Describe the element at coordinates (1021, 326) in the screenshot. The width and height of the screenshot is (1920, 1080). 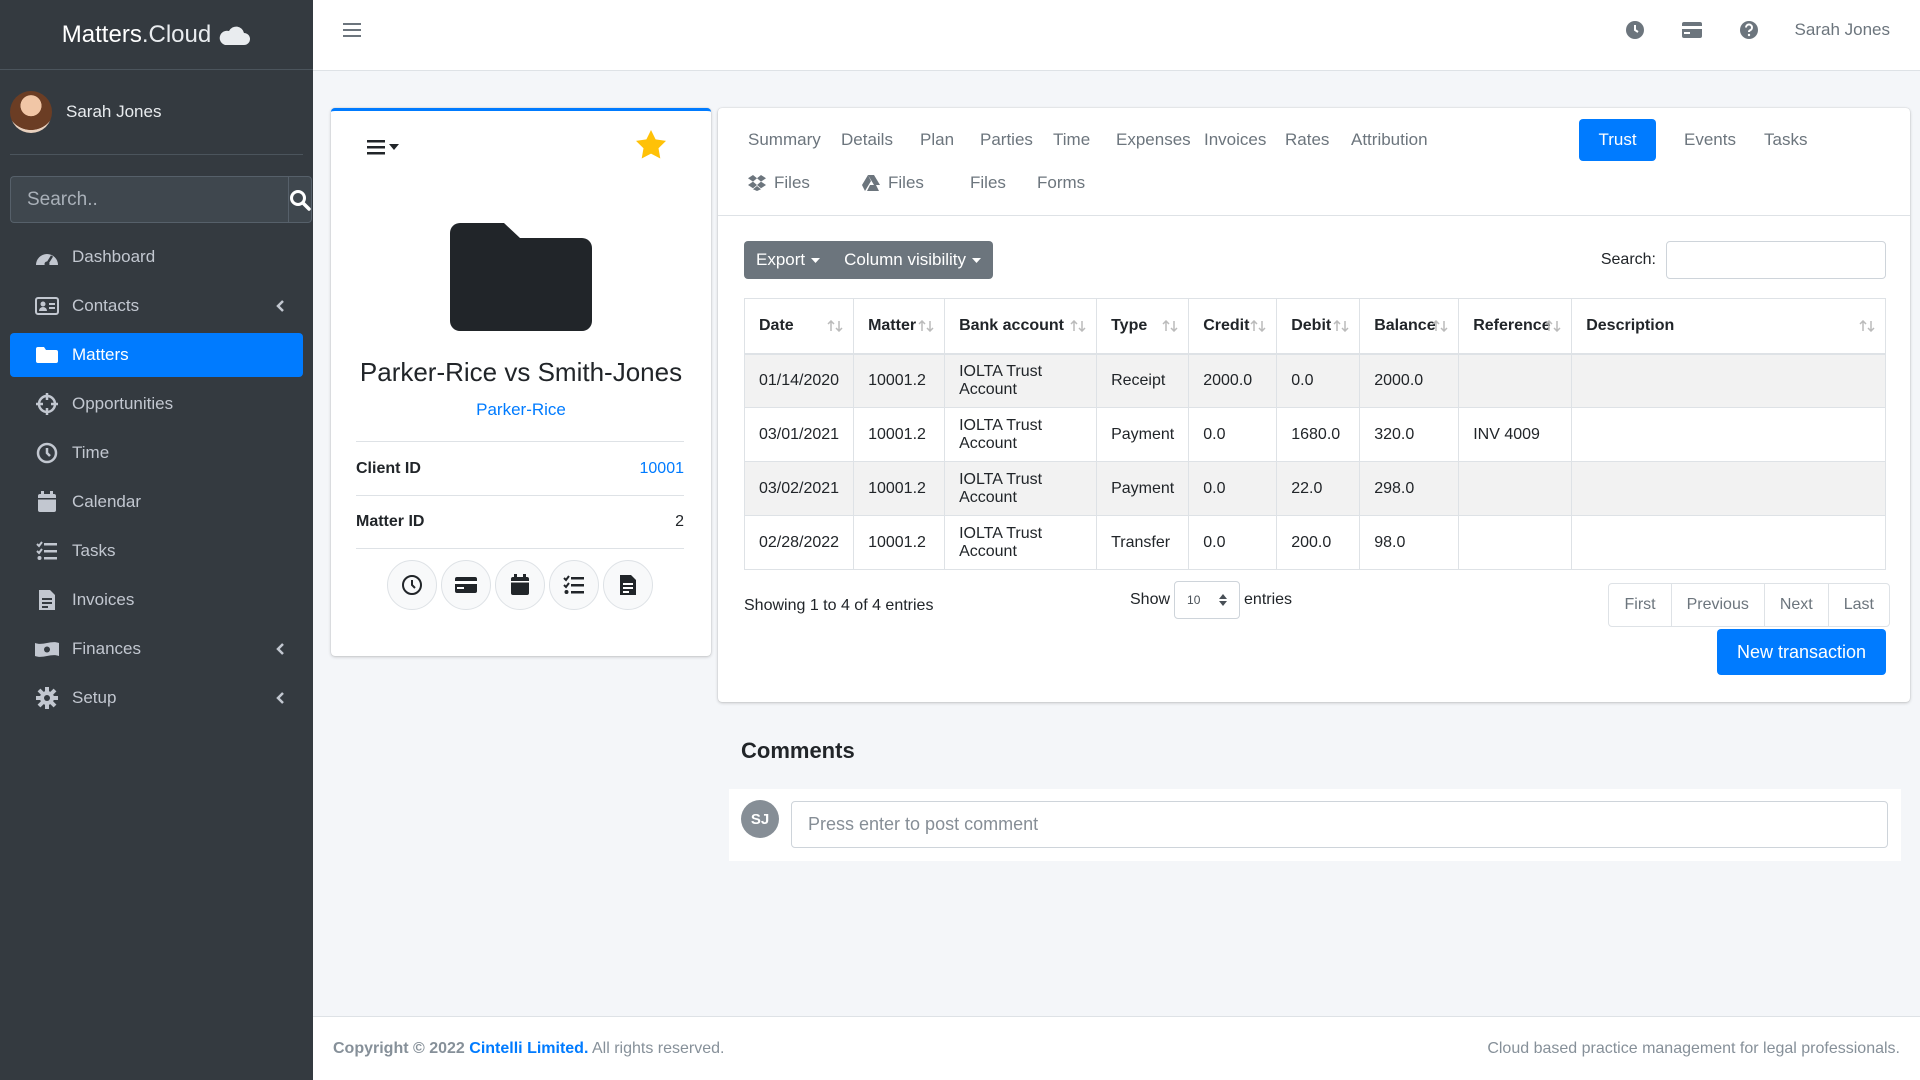
I see `column-header-bank-account: Bank account` at that location.